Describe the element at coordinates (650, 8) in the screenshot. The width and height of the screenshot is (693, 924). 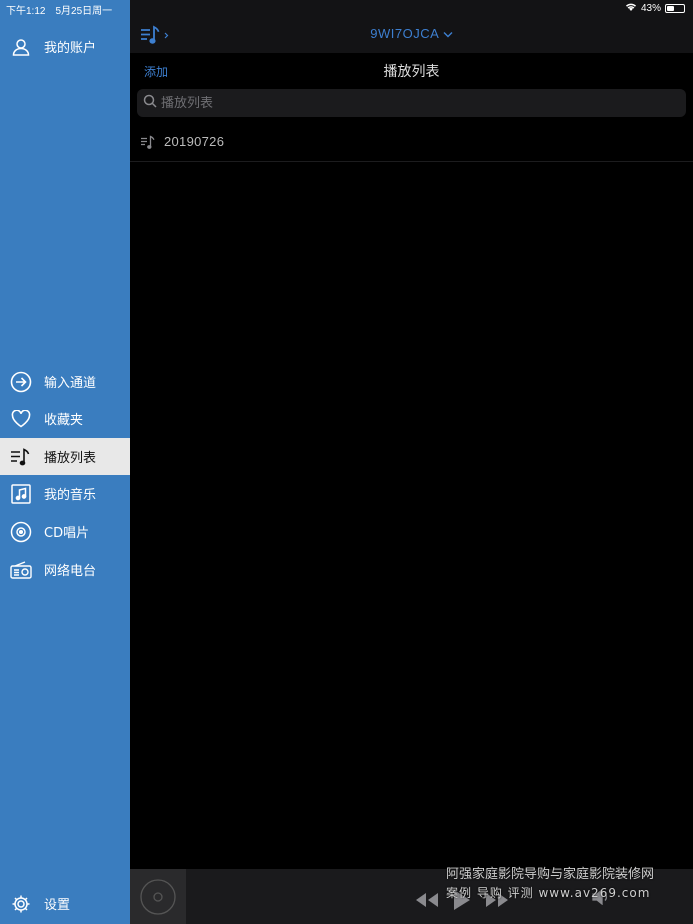
I see `battery-percent: 43%` at that location.